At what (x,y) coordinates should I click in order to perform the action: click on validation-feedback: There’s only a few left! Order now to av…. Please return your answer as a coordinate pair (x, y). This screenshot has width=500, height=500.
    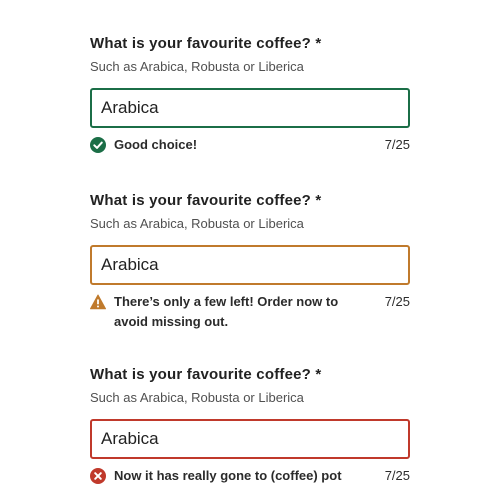
    Looking at the image, I should click on (250, 312).